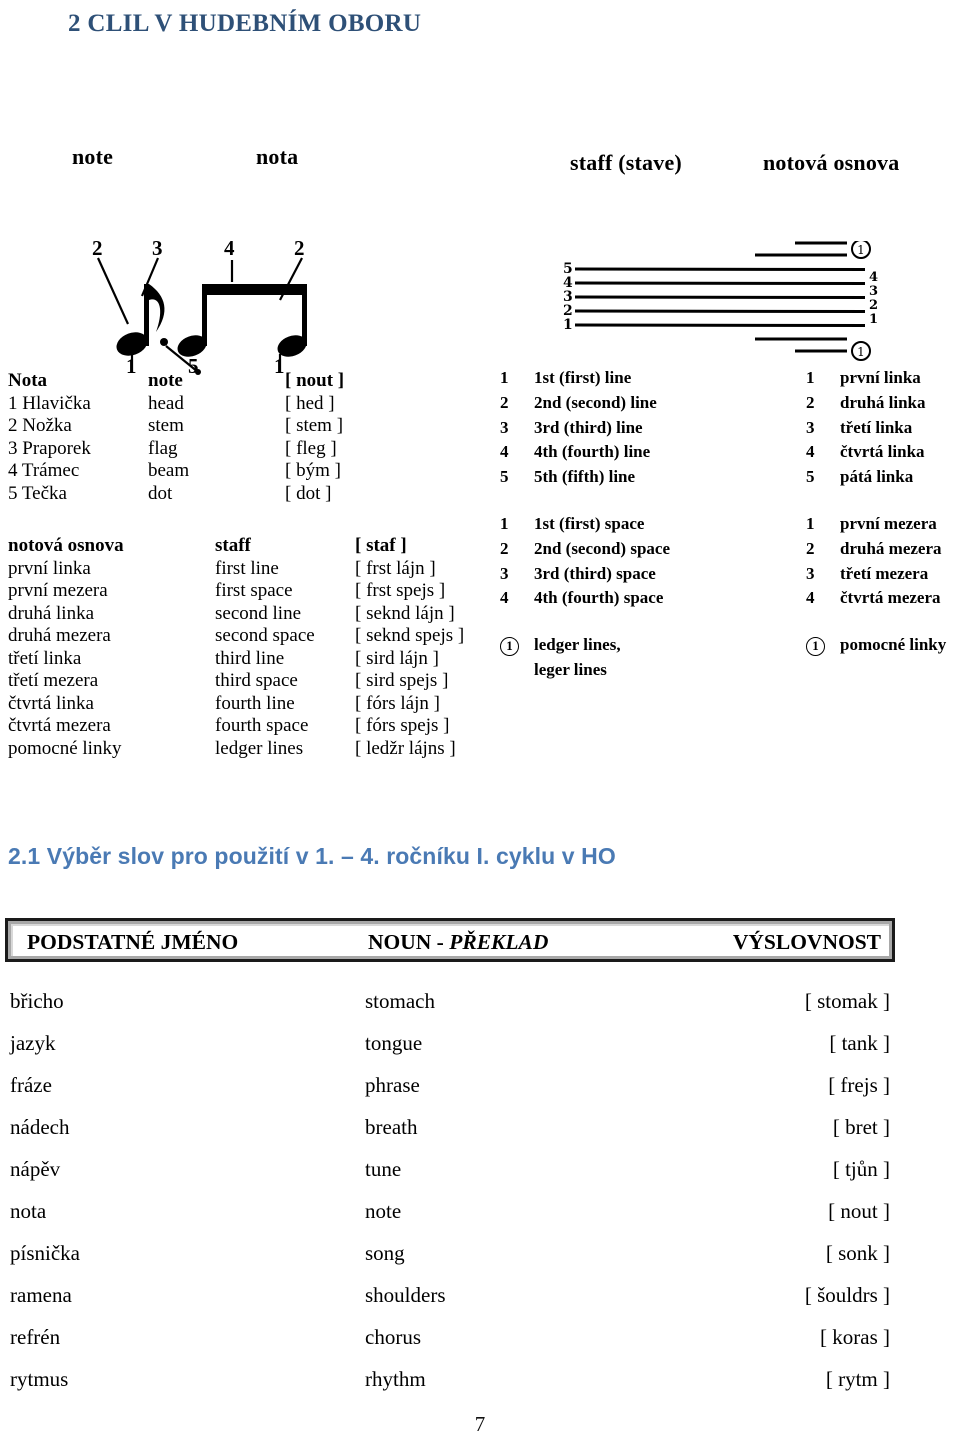 This screenshot has height=1455, width=960. Describe the element at coordinates (397, 703) in the screenshot. I see `glossary-pron: [ fórs lájn ]` at that location.